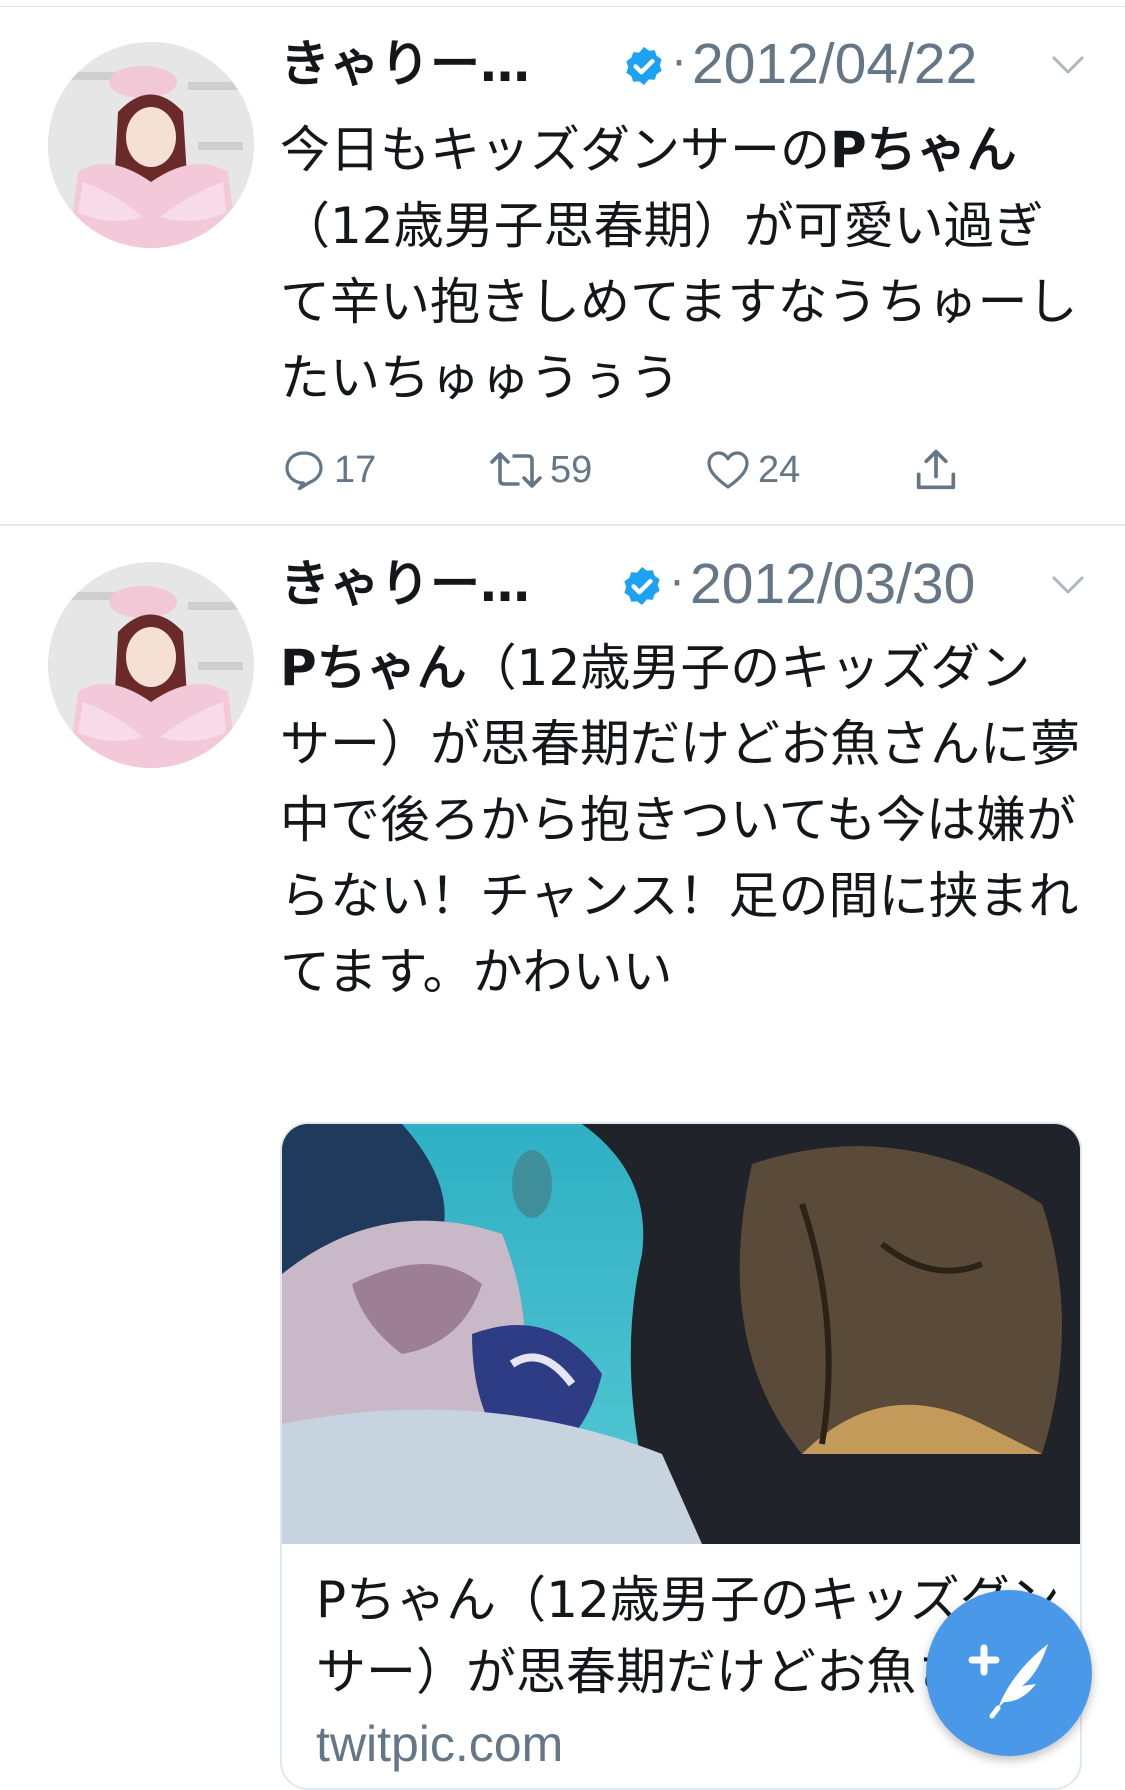 This screenshot has height=1790, width=1125. What do you see at coordinates (555, 150) in the screenshot?
I see `tweet-text-part: 今日もキッズダンサーの` at bounding box center [555, 150].